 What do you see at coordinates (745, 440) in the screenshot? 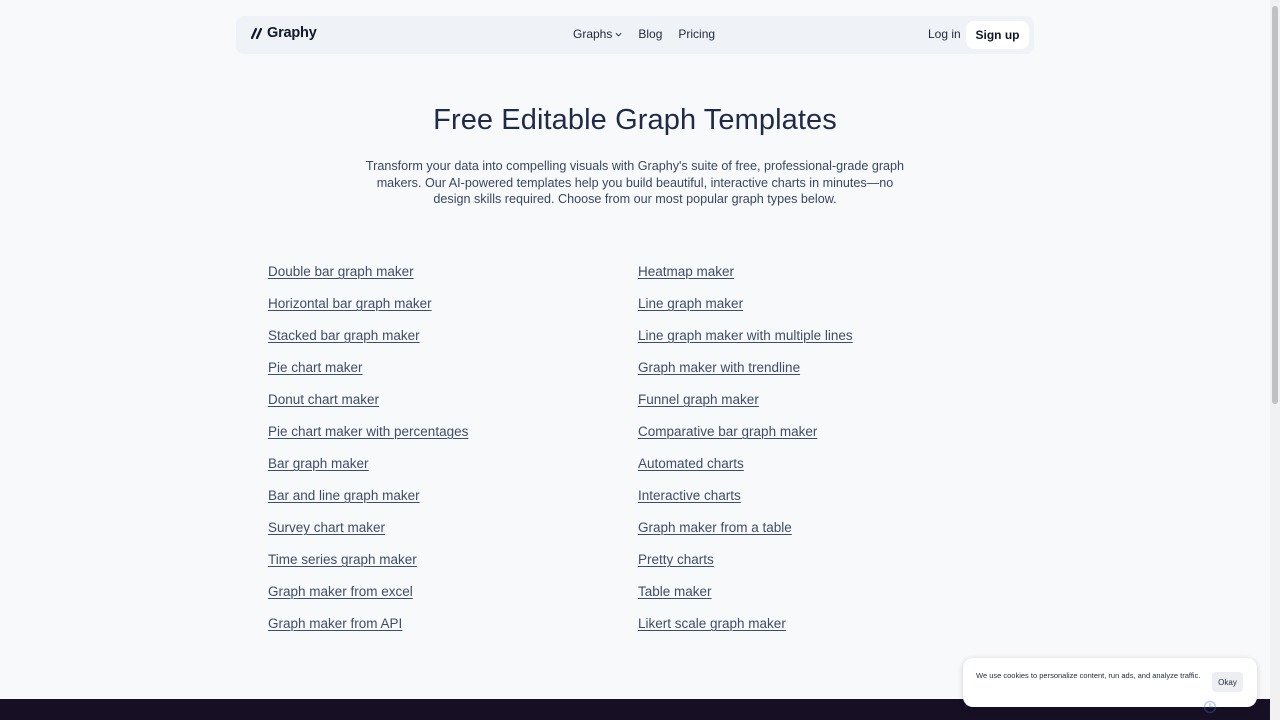
I see `graph-template-link: Comparative bar graph maker` at bounding box center [745, 440].